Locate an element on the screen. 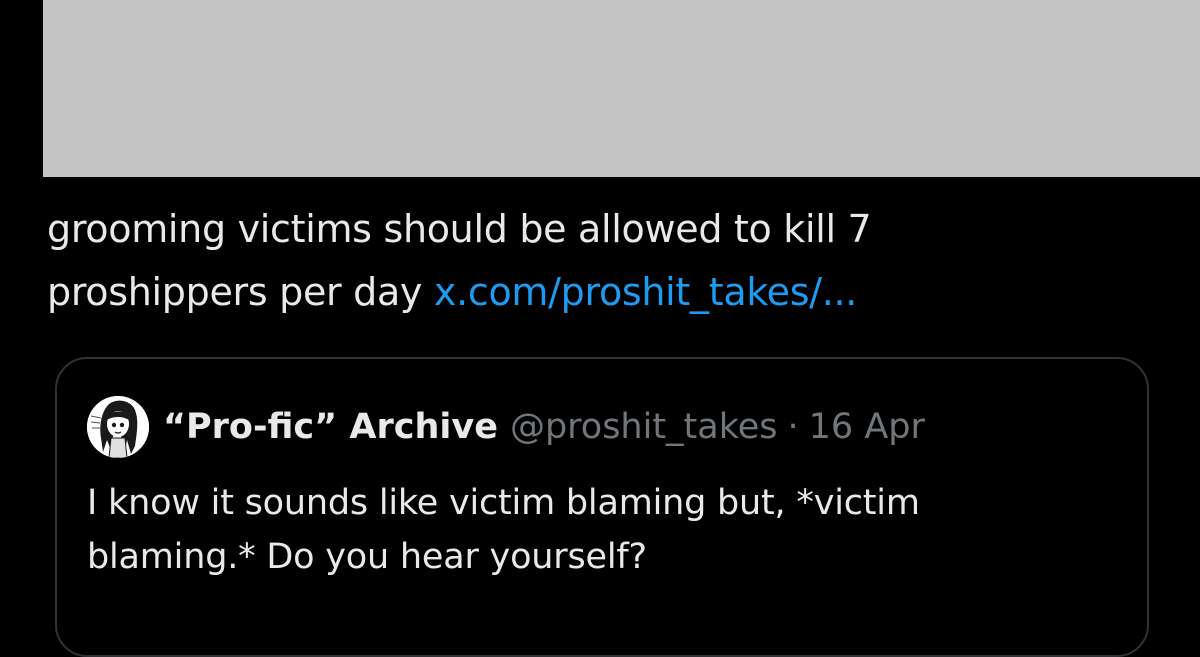 Image resolution: width=1200 pixels, height=657 pixels. tweet-text-line2: proshippers per day is located at coordinates (235, 292).